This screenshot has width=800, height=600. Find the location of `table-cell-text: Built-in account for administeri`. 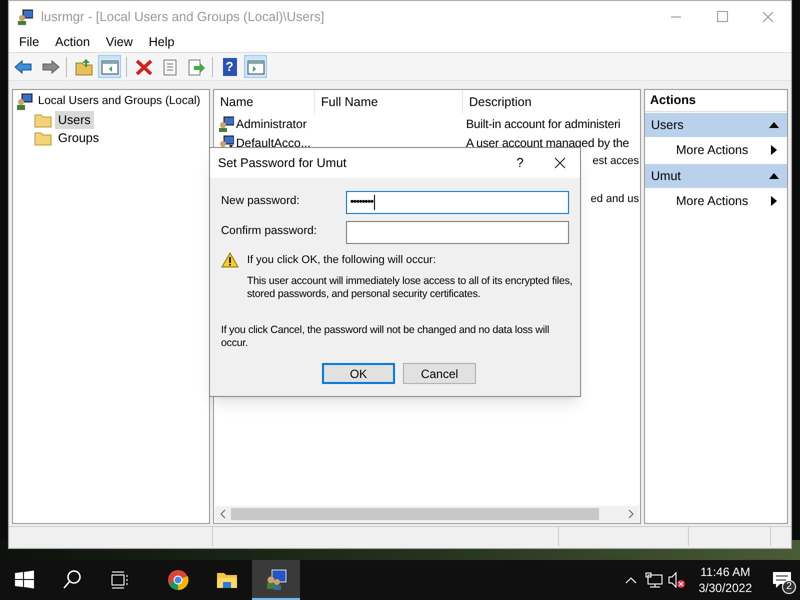

table-cell-text: Built-in account for administeri is located at coordinates (543, 124).